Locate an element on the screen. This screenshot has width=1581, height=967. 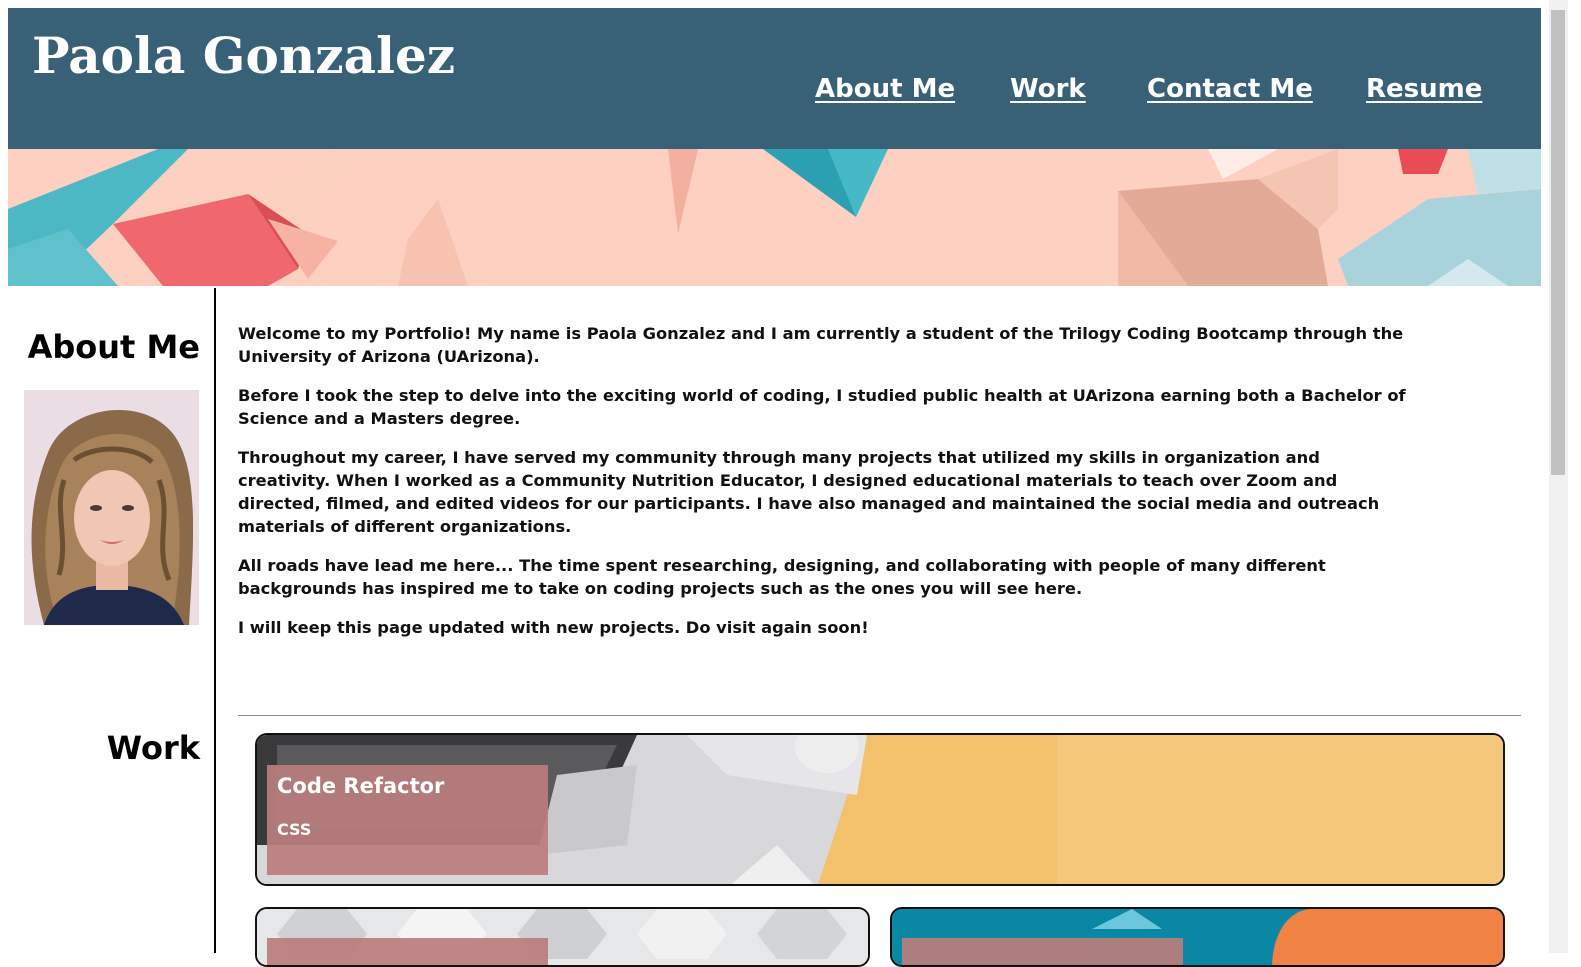
section-divider is located at coordinates (879, 715).